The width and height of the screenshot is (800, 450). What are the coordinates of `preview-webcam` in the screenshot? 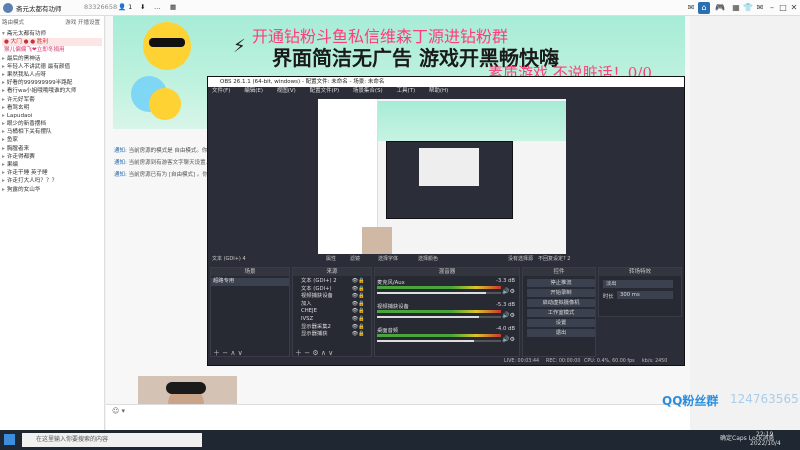 It's located at (377, 240).